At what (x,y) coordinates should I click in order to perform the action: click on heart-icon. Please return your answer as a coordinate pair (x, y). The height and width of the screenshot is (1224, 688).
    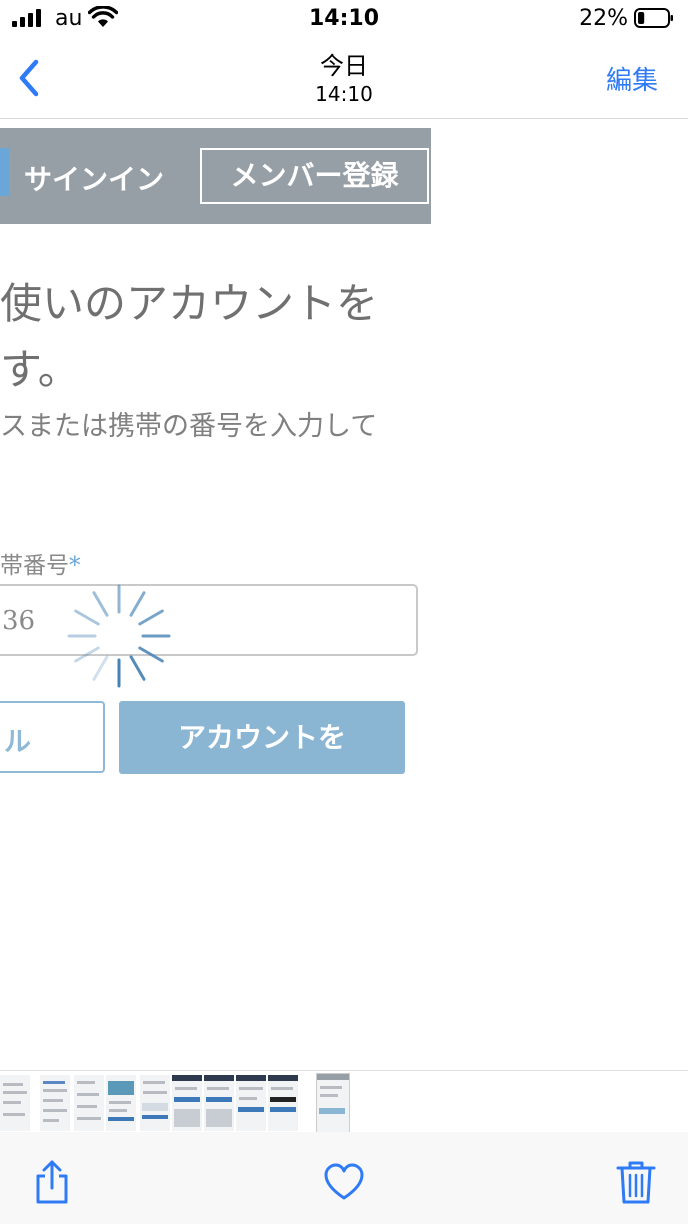
    Looking at the image, I should click on (344, 1182).